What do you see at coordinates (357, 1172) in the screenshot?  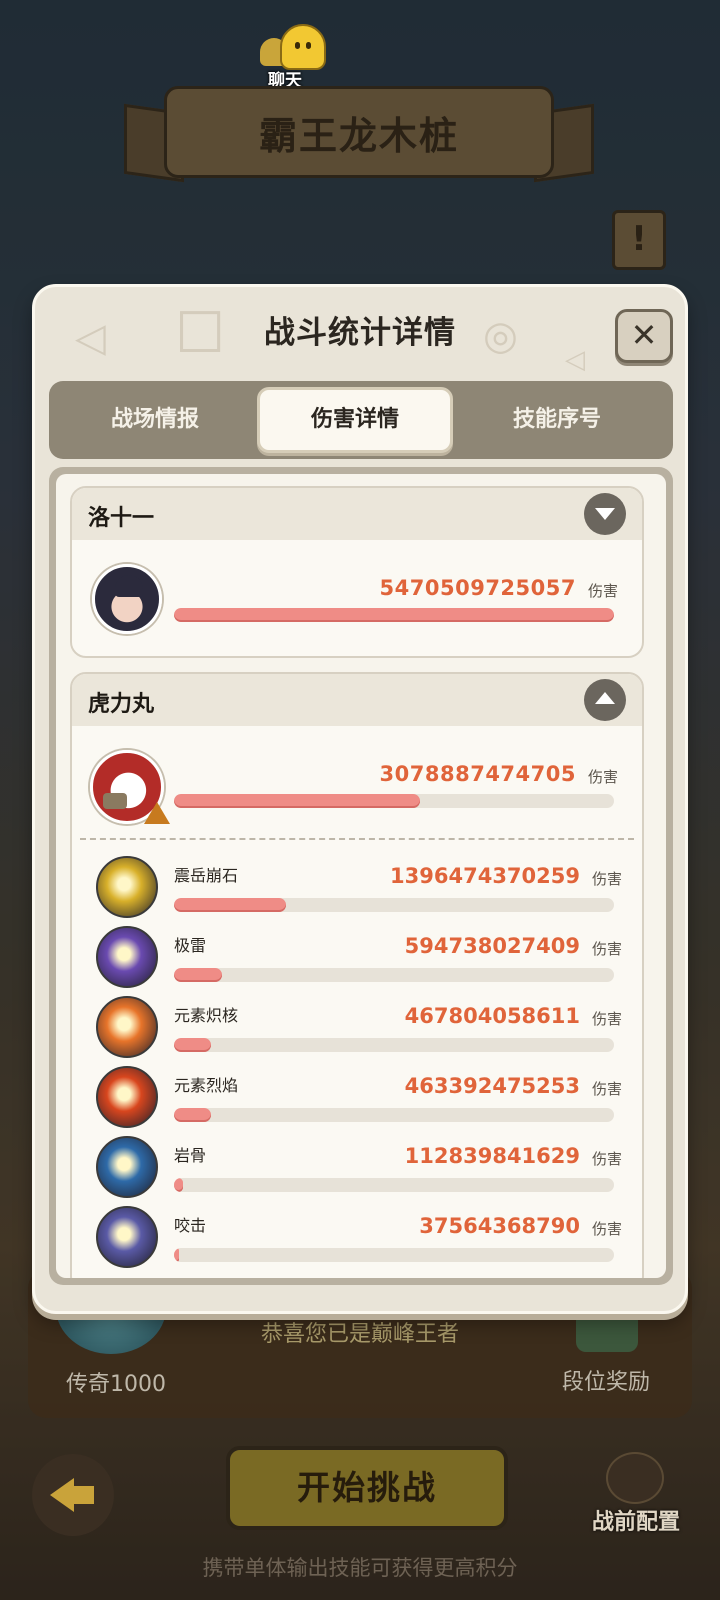 I see `skill-row: 岩骨 112839841629 伤害` at bounding box center [357, 1172].